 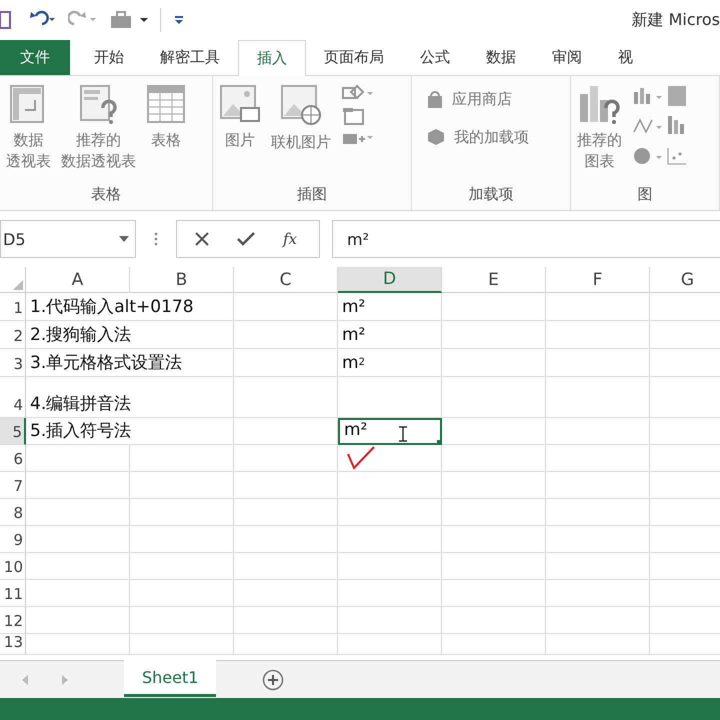 What do you see at coordinates (403, 434) in the screenshot?
I see `text-cursor-icon` at bounding box center [403, 434].